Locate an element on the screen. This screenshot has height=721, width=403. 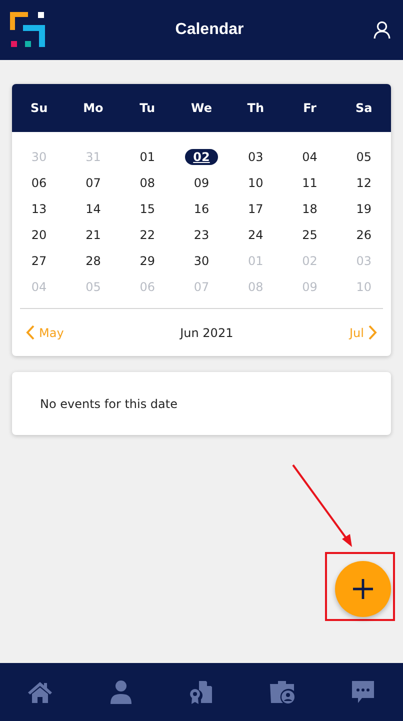
weekday-label: Sa is located at coordinates (364, 108).